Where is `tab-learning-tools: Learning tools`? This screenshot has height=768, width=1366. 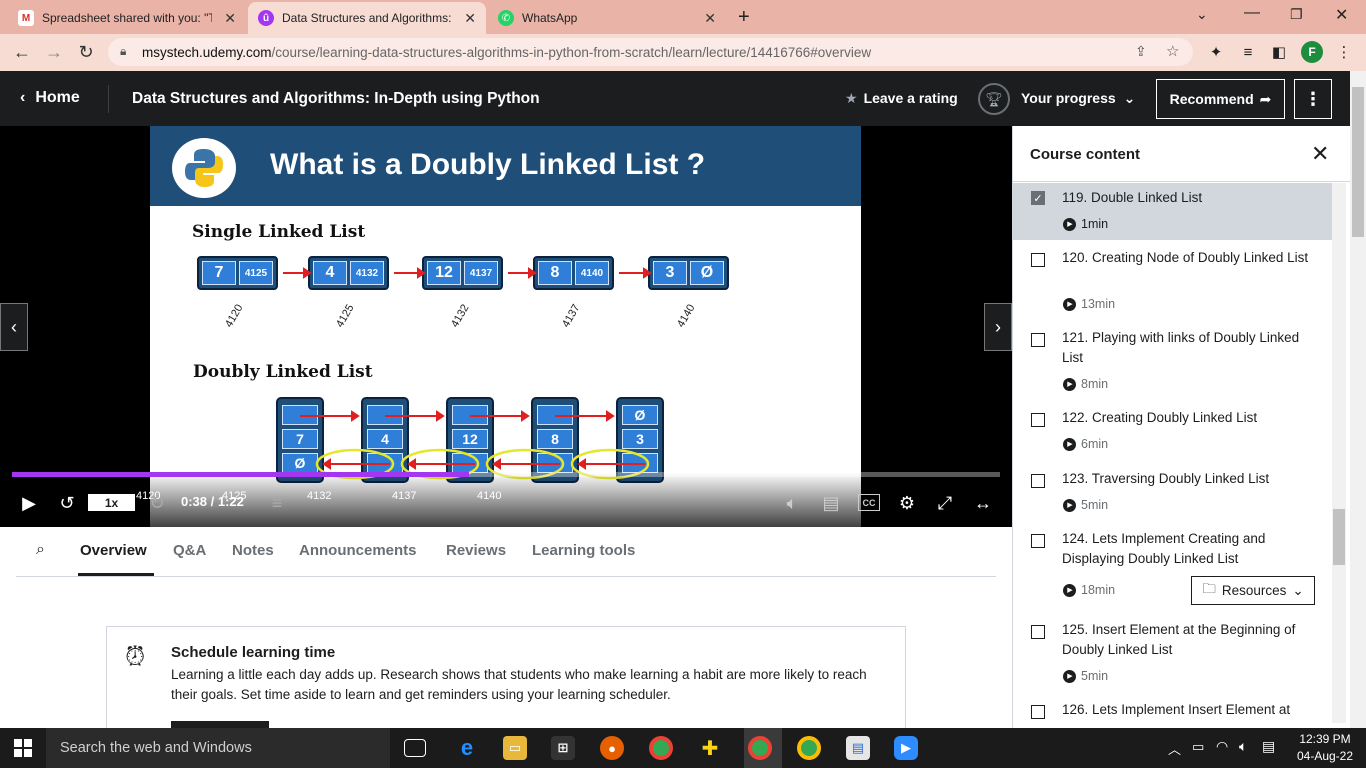
tab-learning-tools: Learning tools is located at coordinates (583, 550).